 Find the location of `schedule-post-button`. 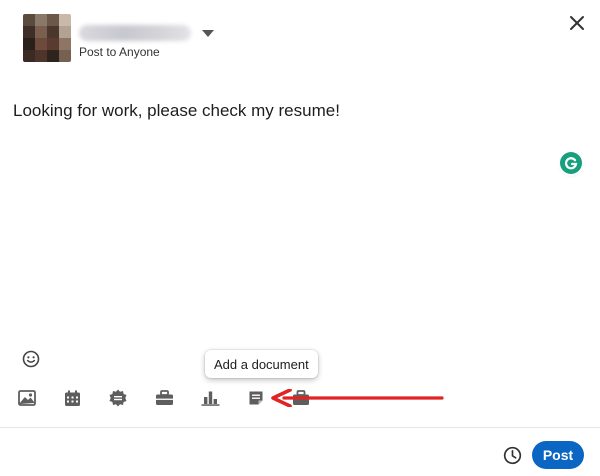

schedule-post-button is located at coordinates (512, 455).